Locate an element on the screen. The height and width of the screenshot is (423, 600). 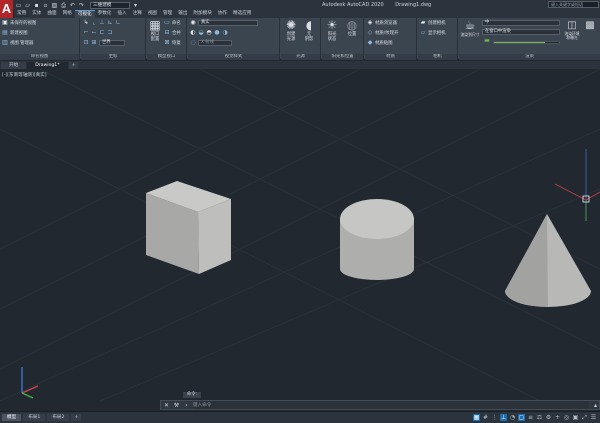
viewport-config-button: ▦ 视口 配置 is located at coordinates (155, 31).